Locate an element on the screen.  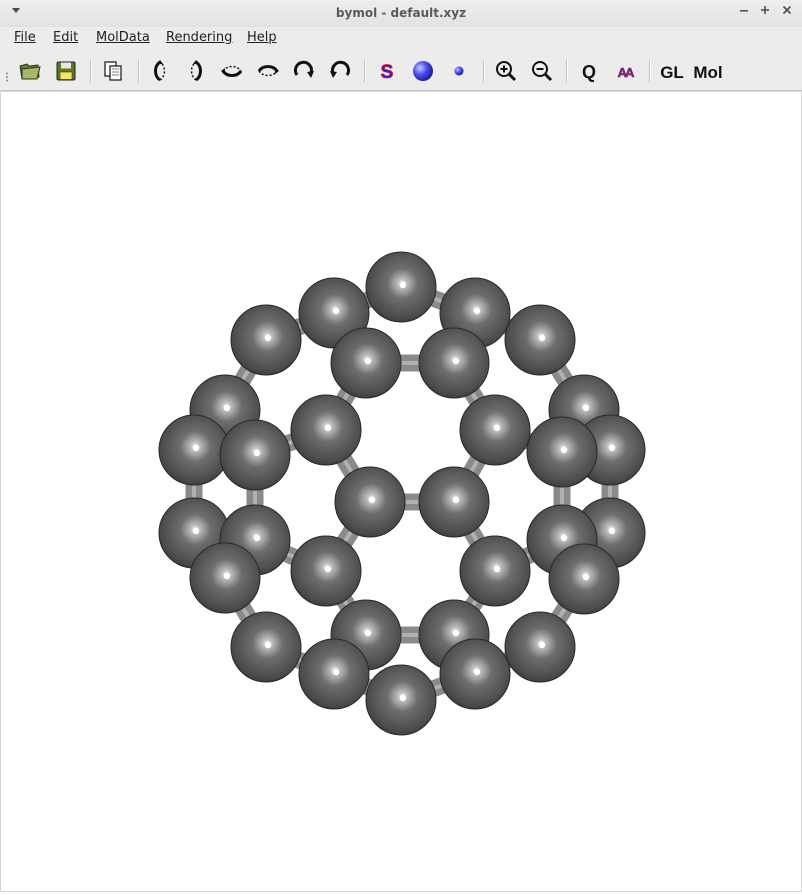
mol-text-icon: Mol is located at coordinates (707, 72).